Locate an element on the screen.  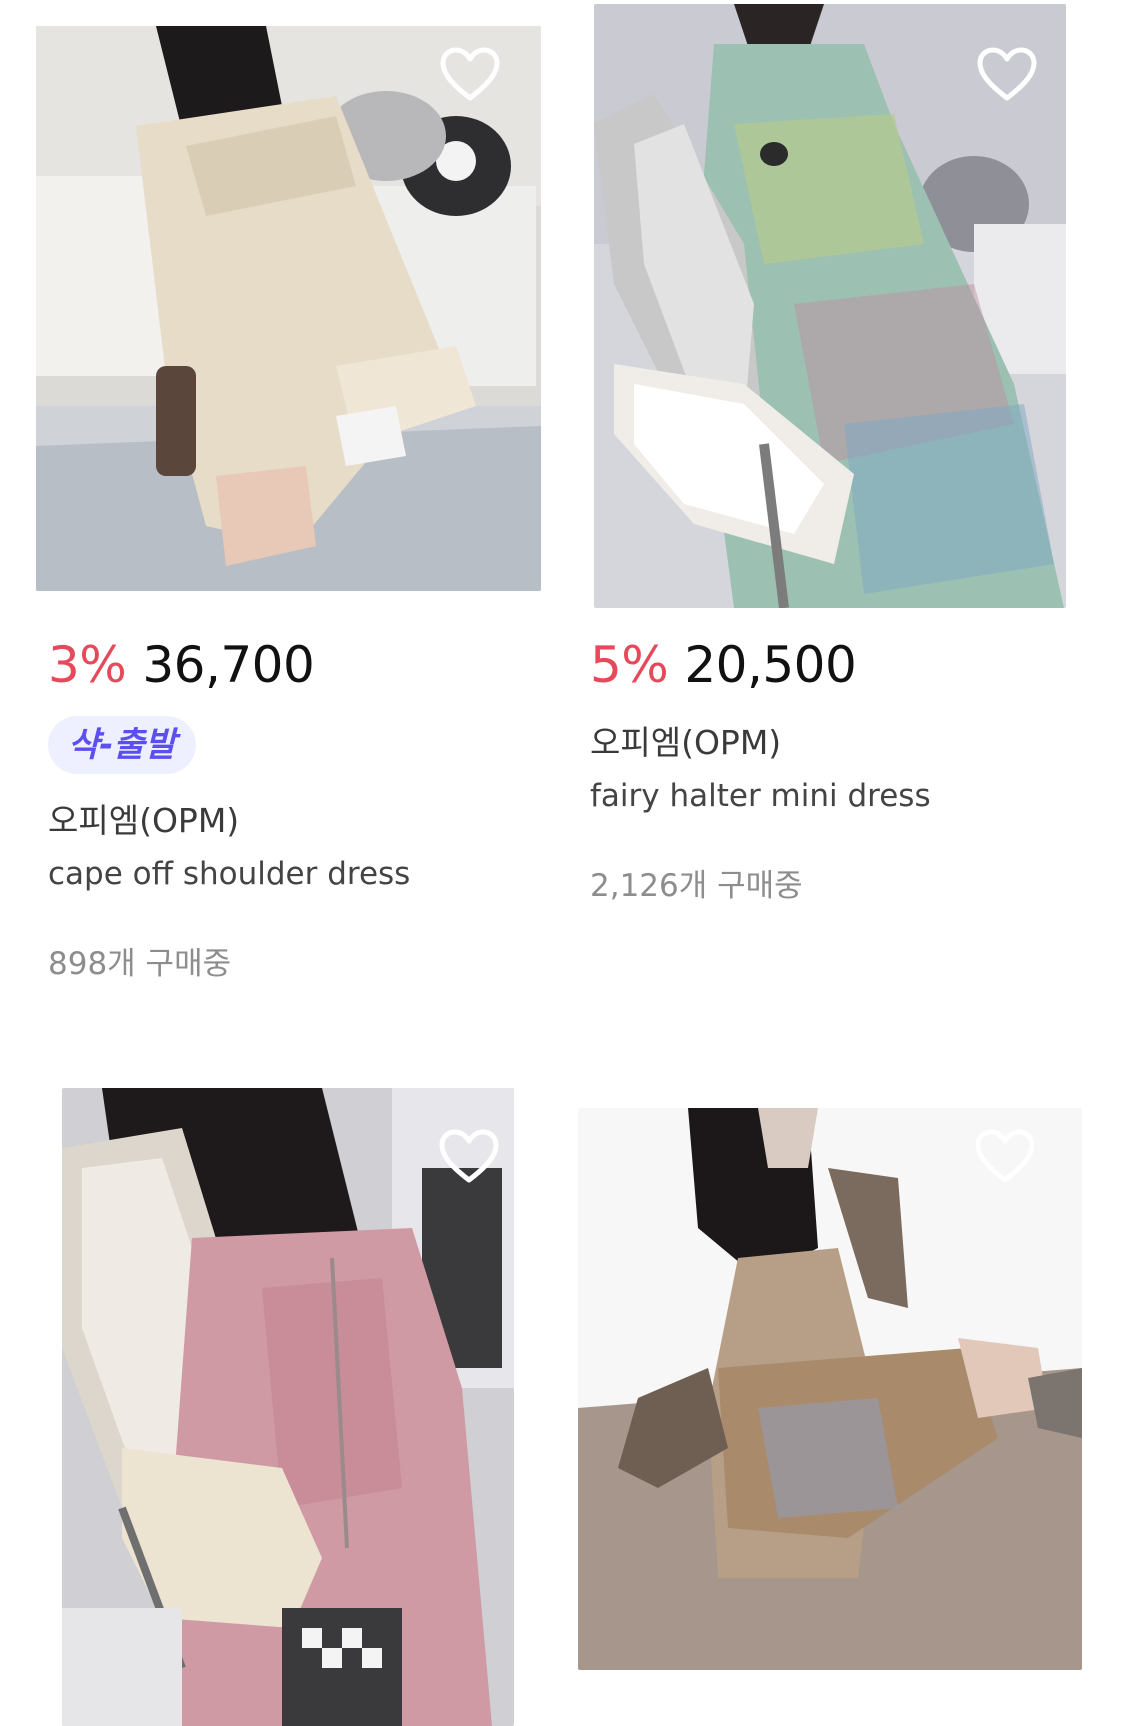
purchase-count: 898개 구매중 is located at coordinates (140, 964).